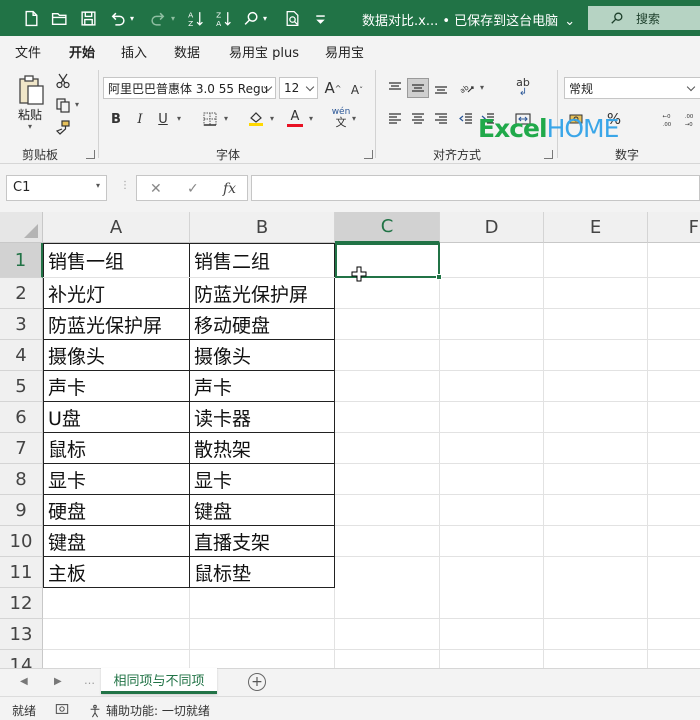 The width and height of the screenshot is (700, 720). Describe the element at coordinates (596, 227) in the screenshot. I see `column-header-e: E` at that location.